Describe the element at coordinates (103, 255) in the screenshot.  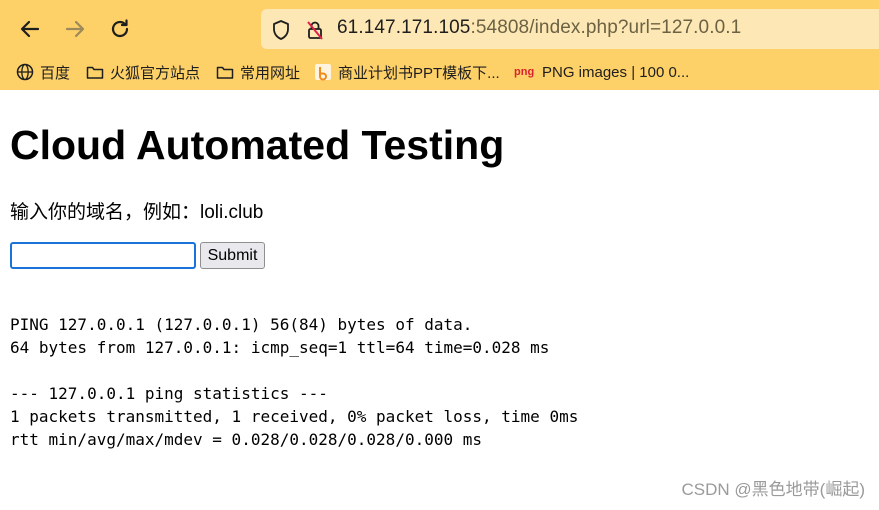
I see `domain-input` at that location.